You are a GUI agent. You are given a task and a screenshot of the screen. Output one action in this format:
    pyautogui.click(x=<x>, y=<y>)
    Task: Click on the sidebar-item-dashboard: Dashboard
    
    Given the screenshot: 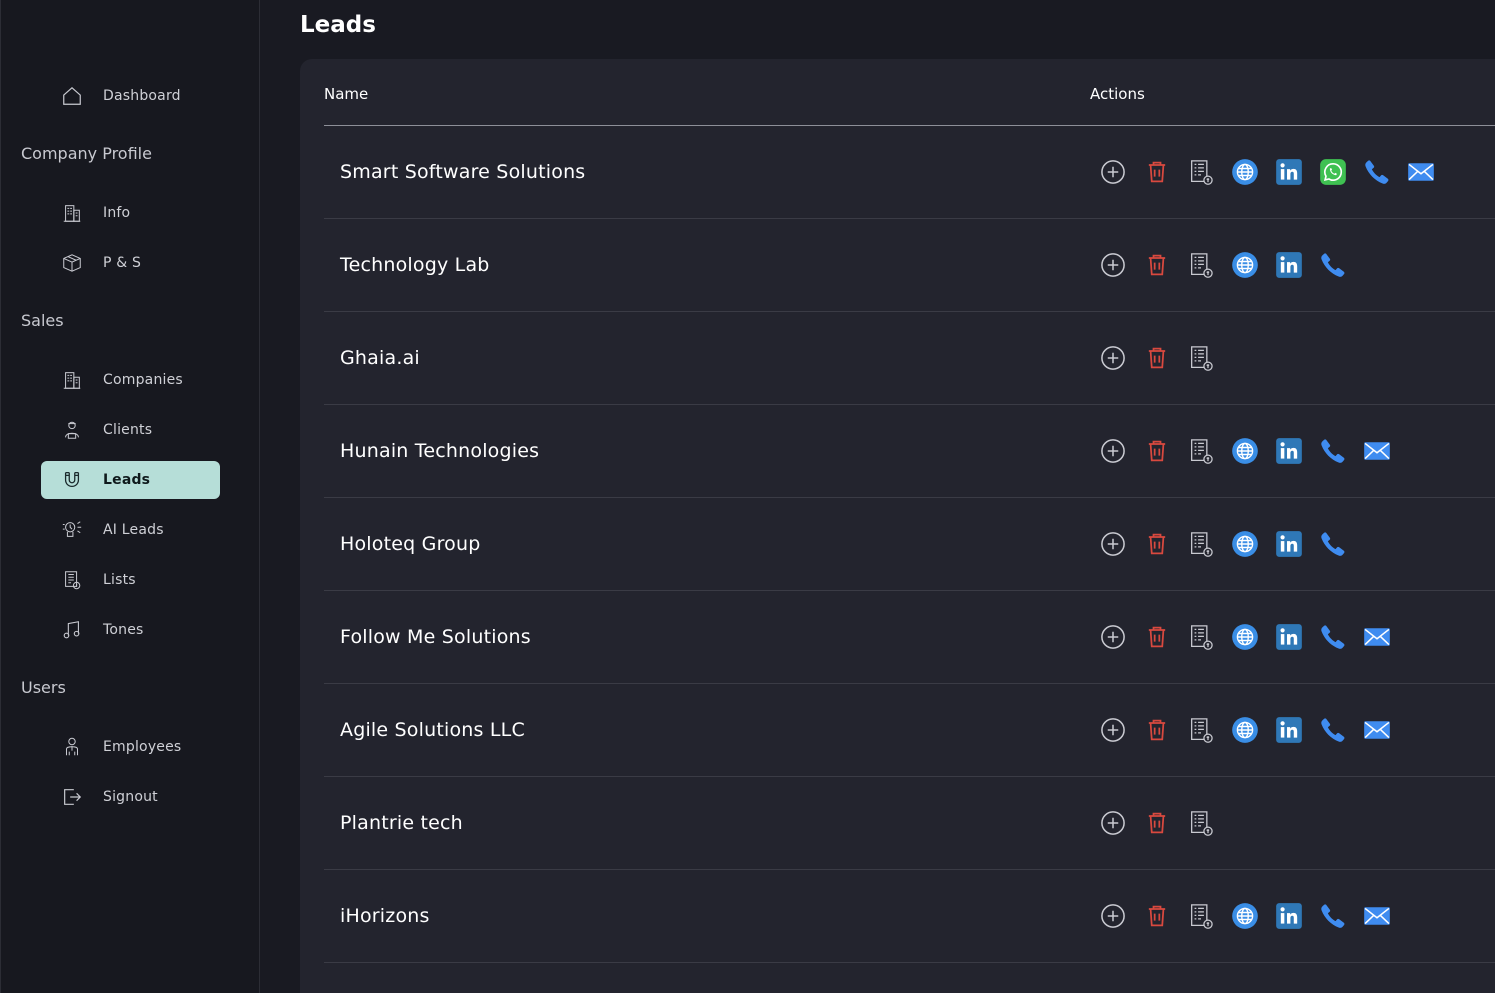 What is the action you would take?
    pyautogui.click(x=130, y=96)
    